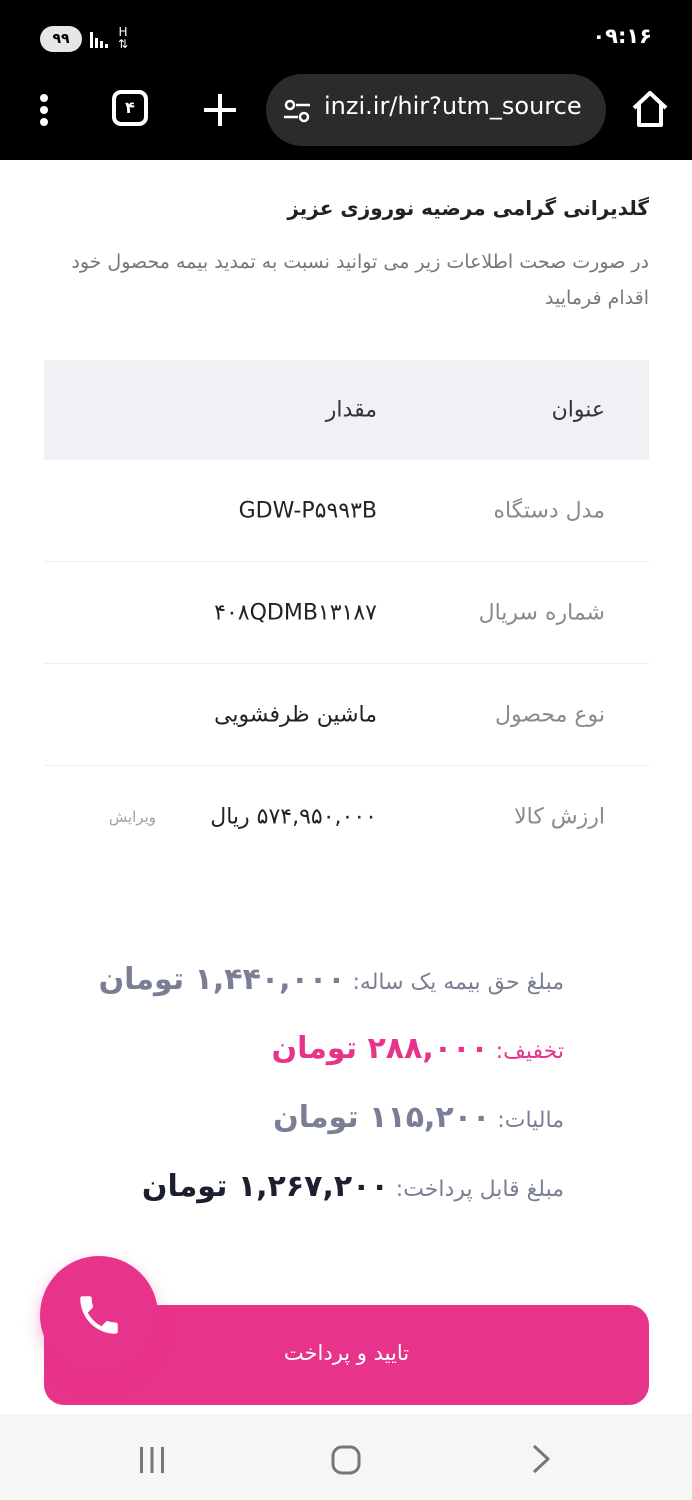 Image resolution: width=692 pixels, height=1500 pixels. I want to click on payable-amount: ۱,۲۶۷,۲۰۰ تومان, so click(265, 1186).